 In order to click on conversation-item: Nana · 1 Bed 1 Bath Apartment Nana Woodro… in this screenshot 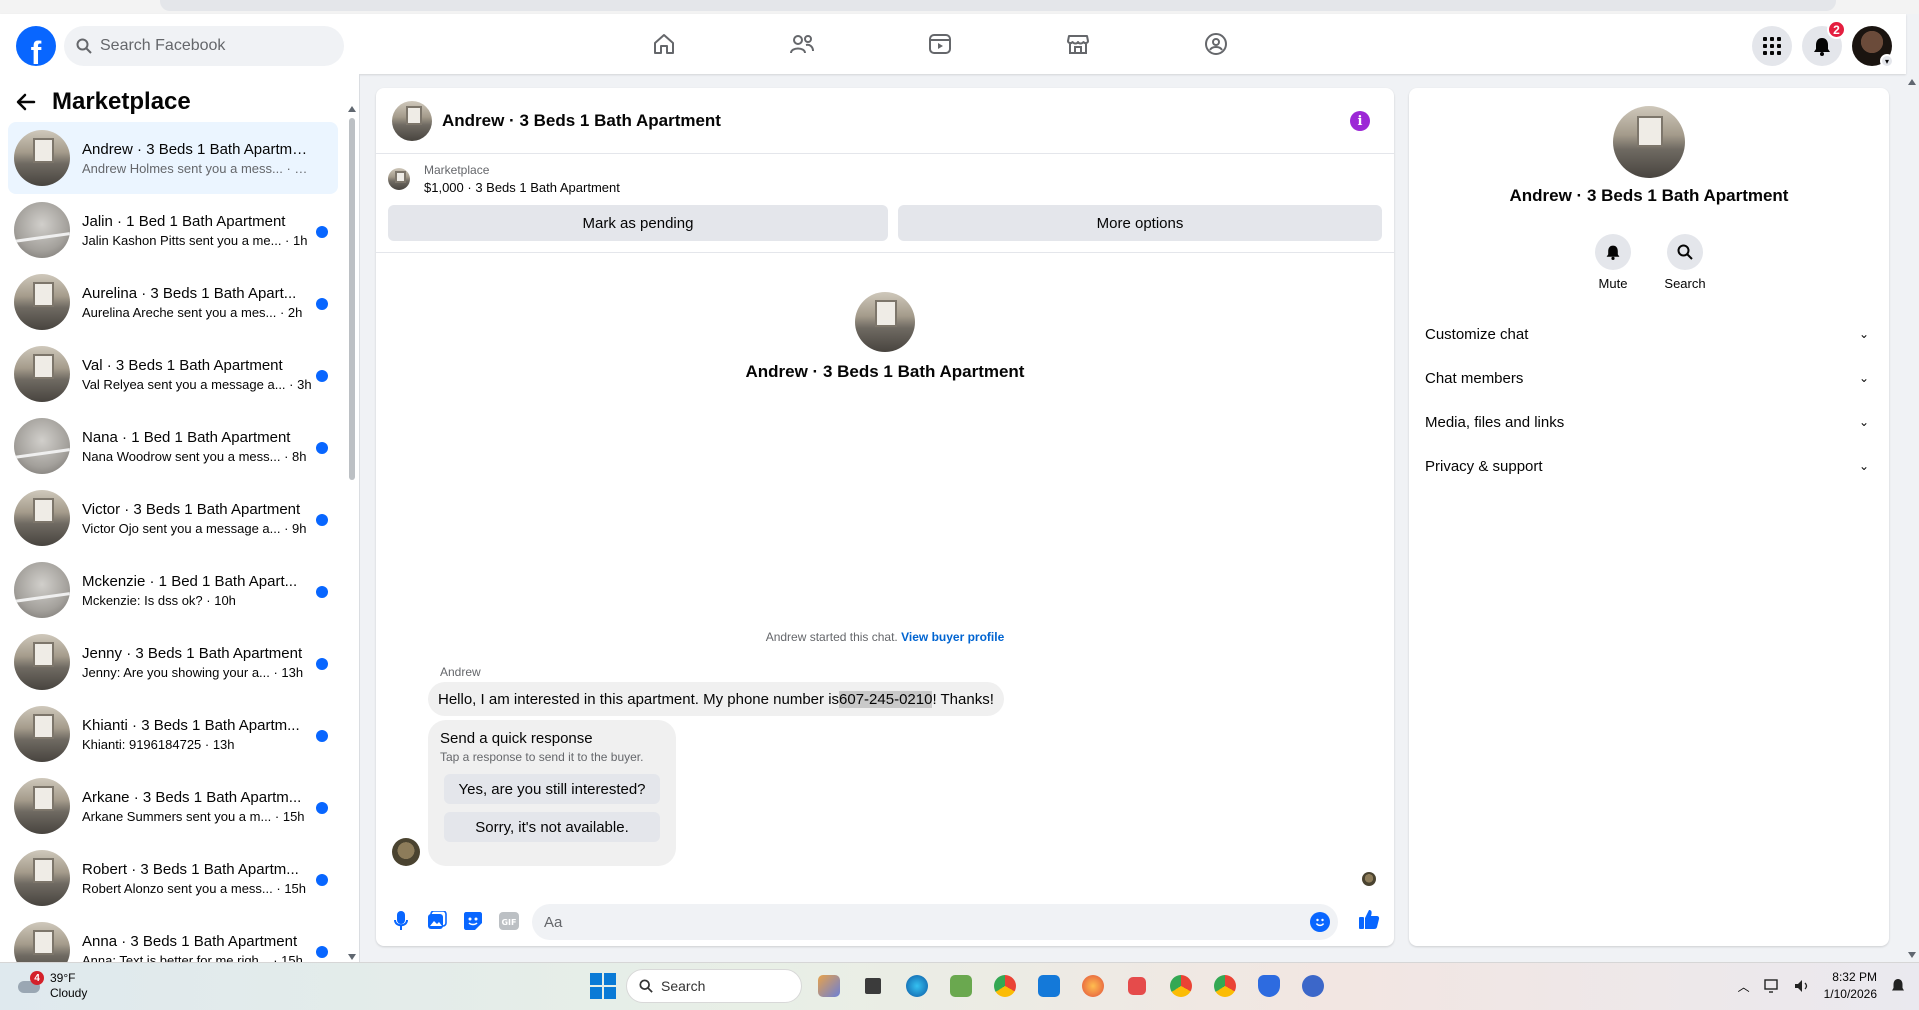, I will do `click(173, 446)`.